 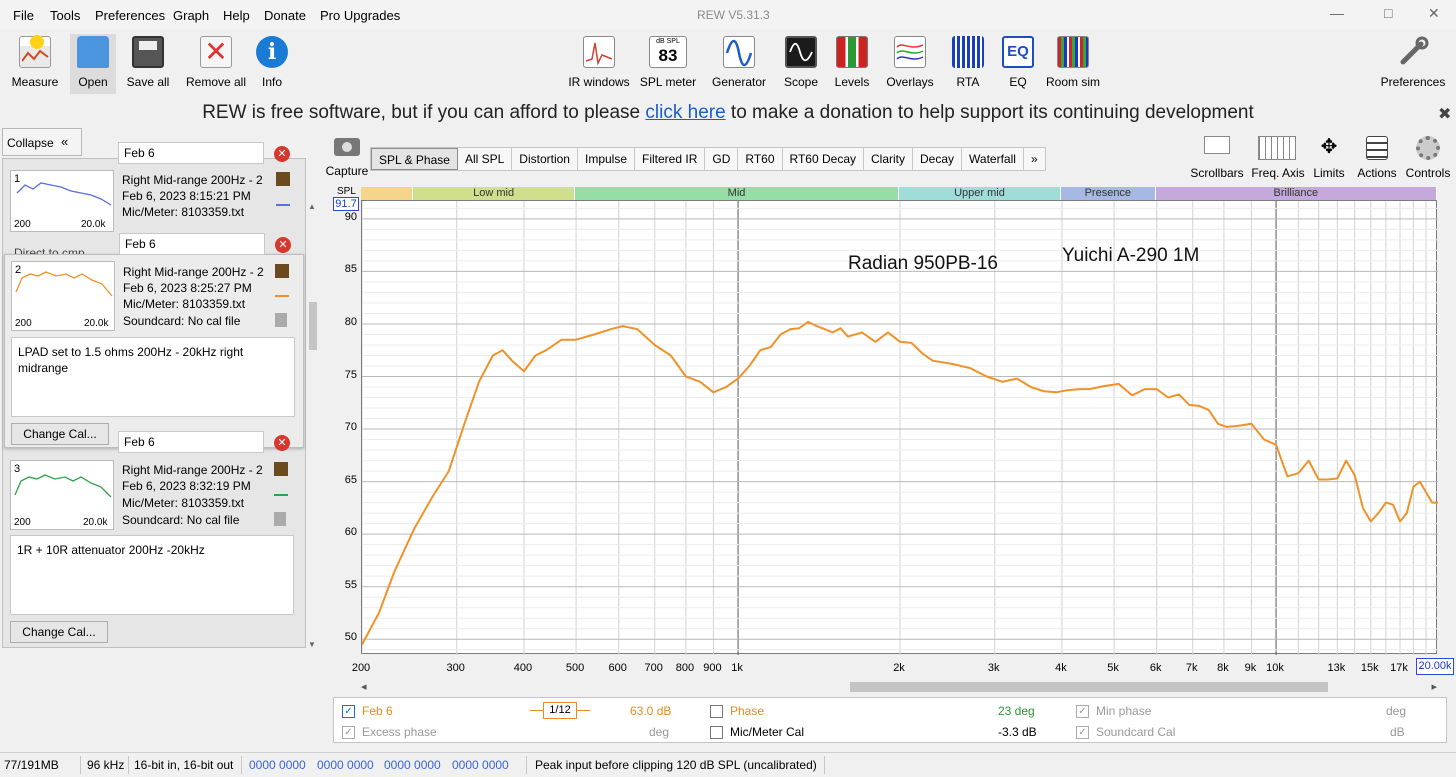 What do you see at coordinates (685, 112) in the screenshot?
I see `donate-link: click here` at bounding box center [685, 112].